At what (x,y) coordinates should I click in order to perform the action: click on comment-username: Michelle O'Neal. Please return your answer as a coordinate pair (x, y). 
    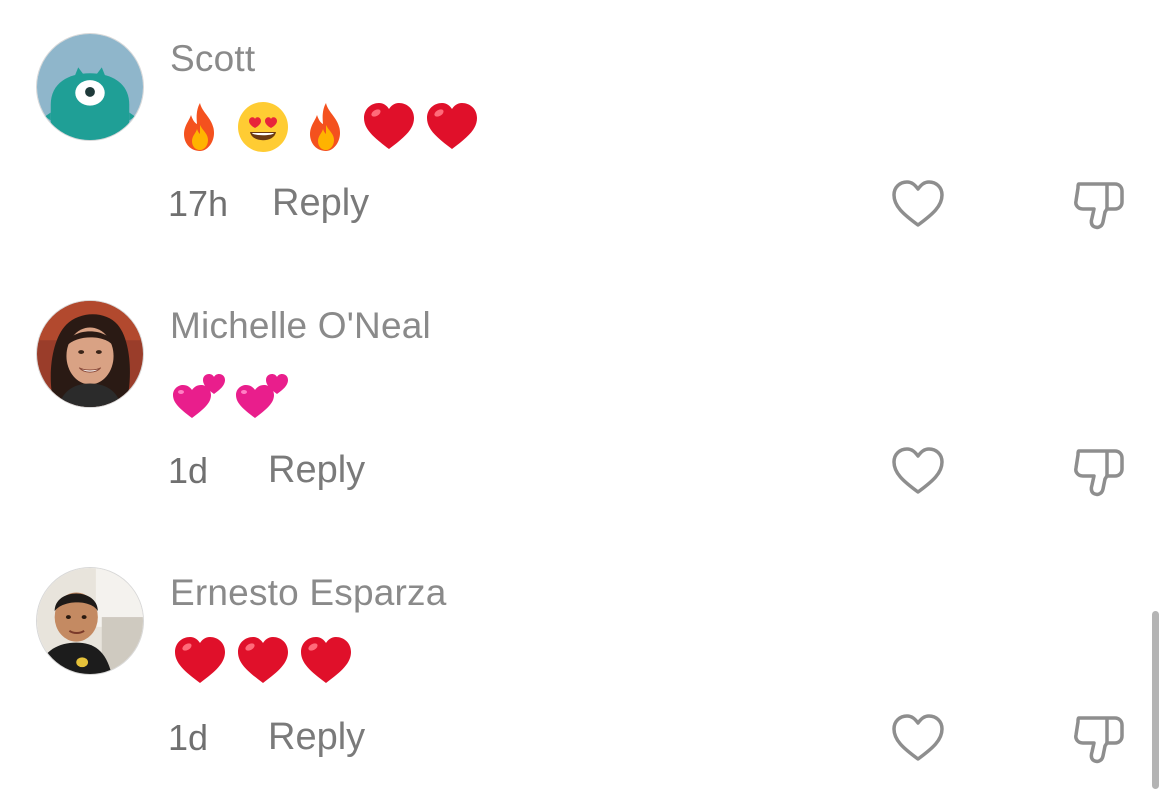
    Looking at the image, I should click on (300, 326).